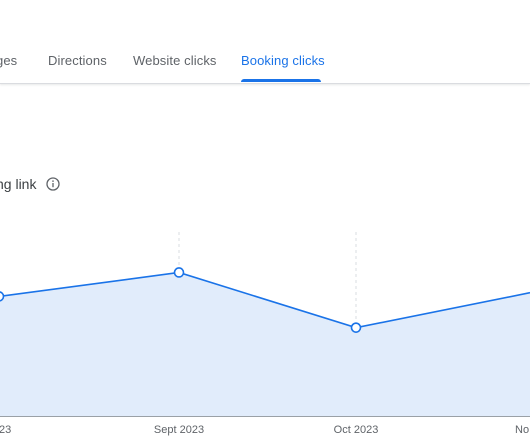 The width and height of the screenshot is (530, 442). I want to click on x-tick-label-3: No, so click(522, 430).